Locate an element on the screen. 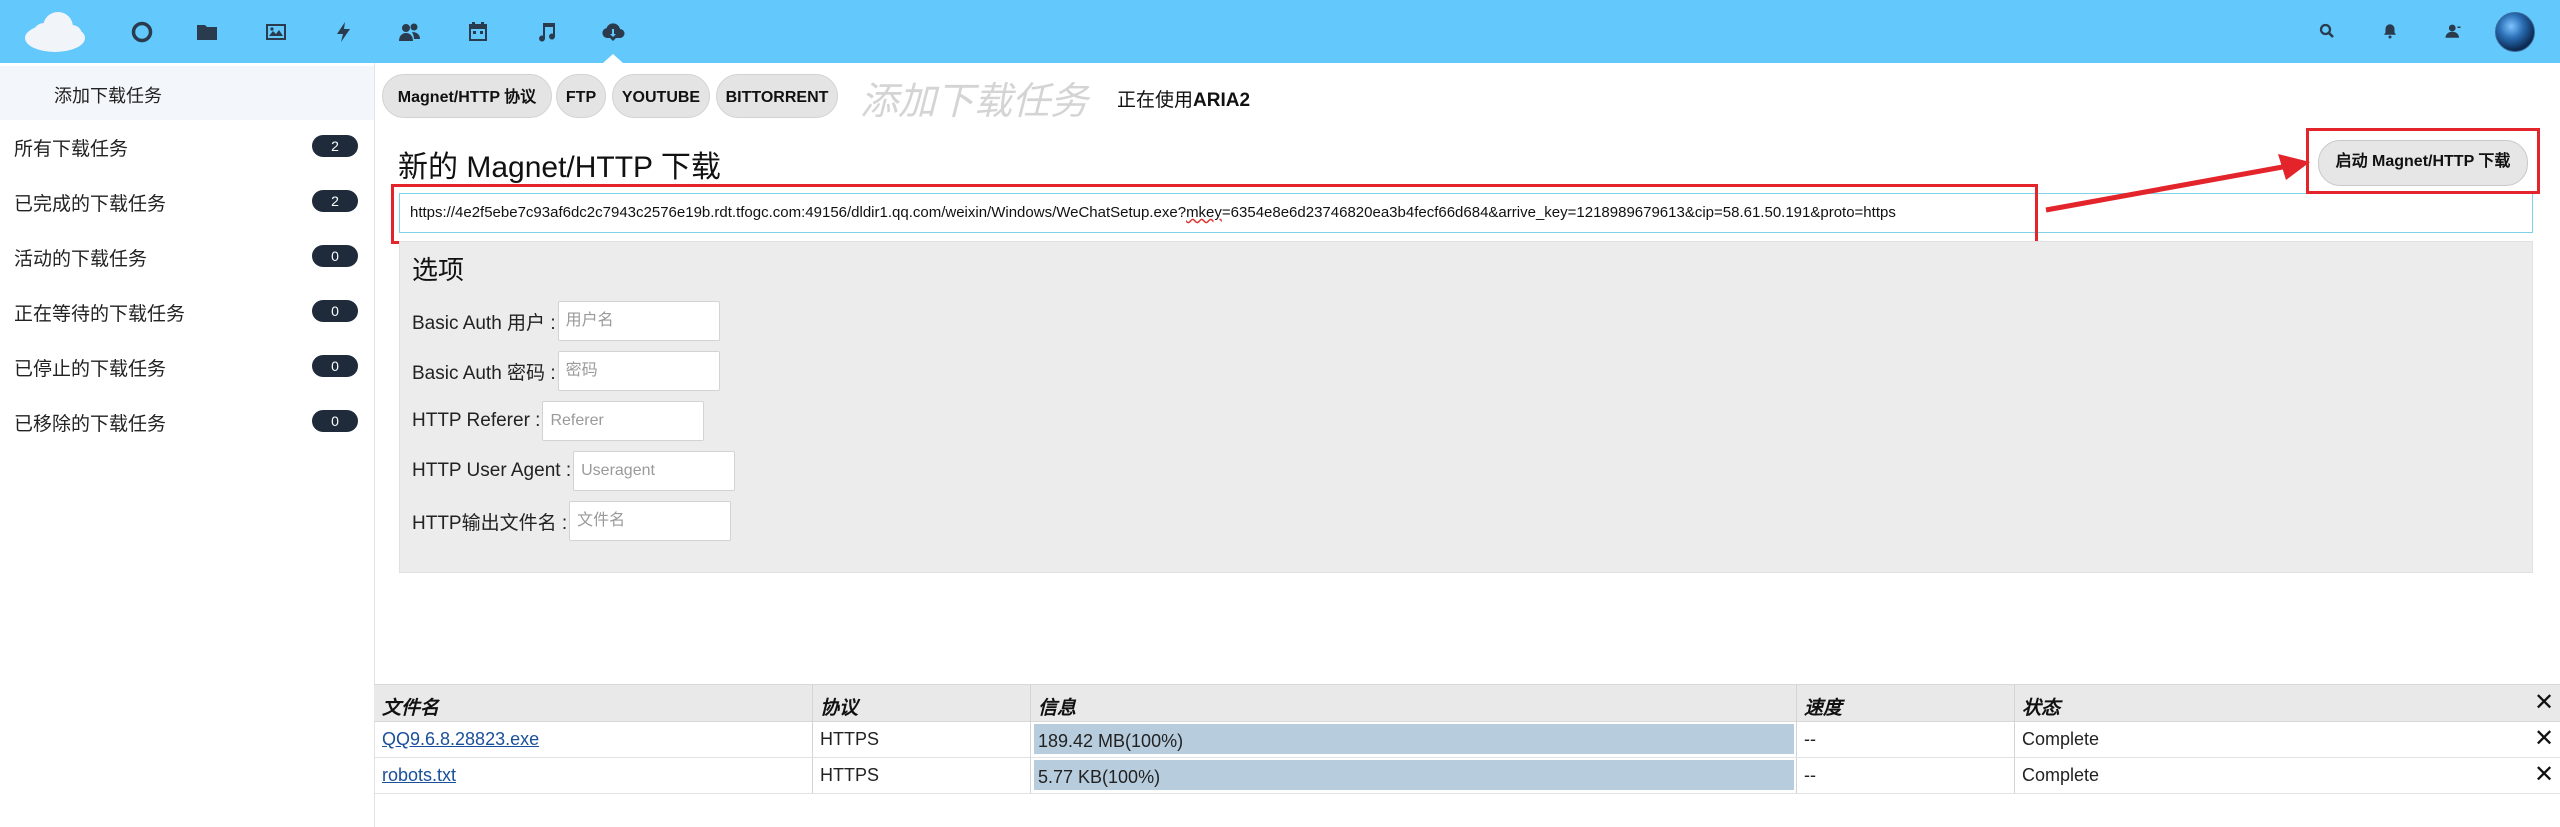  tab-youtube: YOUTUBE is located at coordinates (661, 96).